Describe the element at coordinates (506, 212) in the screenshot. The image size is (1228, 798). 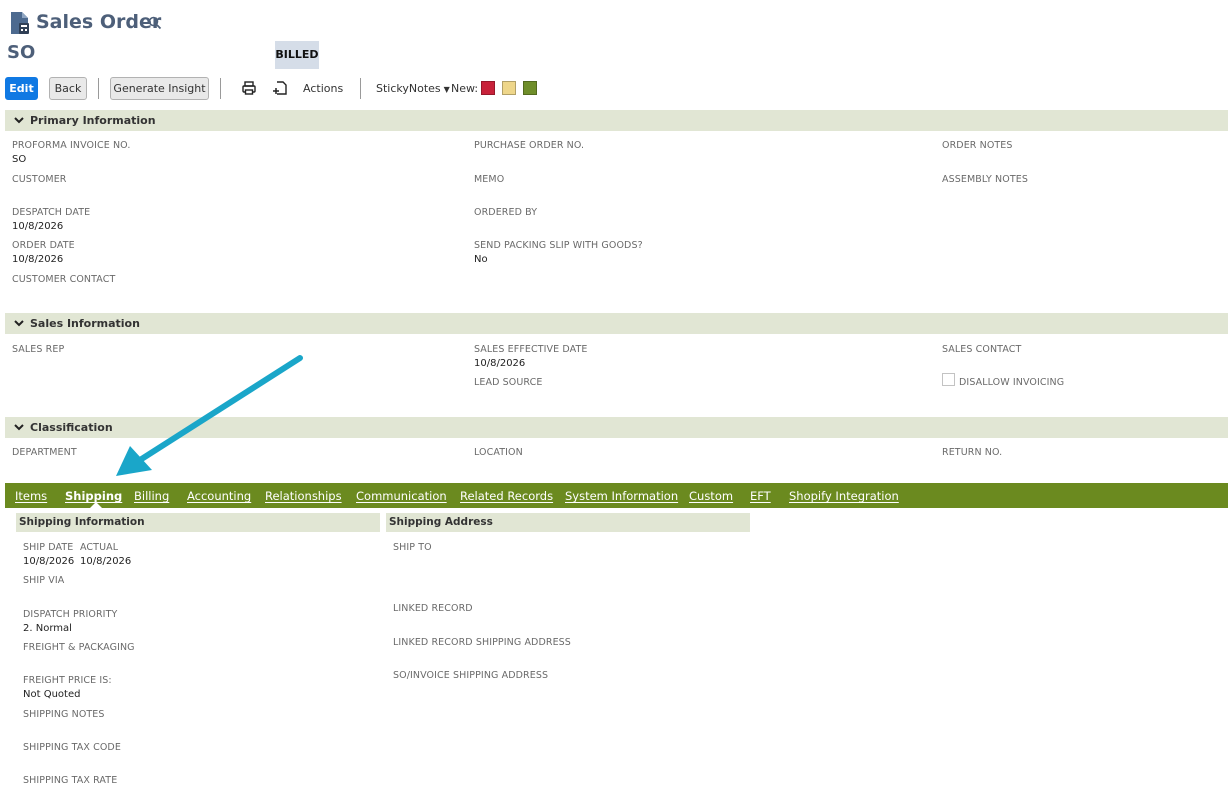
I see `ordered-by-label: ORDERED BY` at that location.